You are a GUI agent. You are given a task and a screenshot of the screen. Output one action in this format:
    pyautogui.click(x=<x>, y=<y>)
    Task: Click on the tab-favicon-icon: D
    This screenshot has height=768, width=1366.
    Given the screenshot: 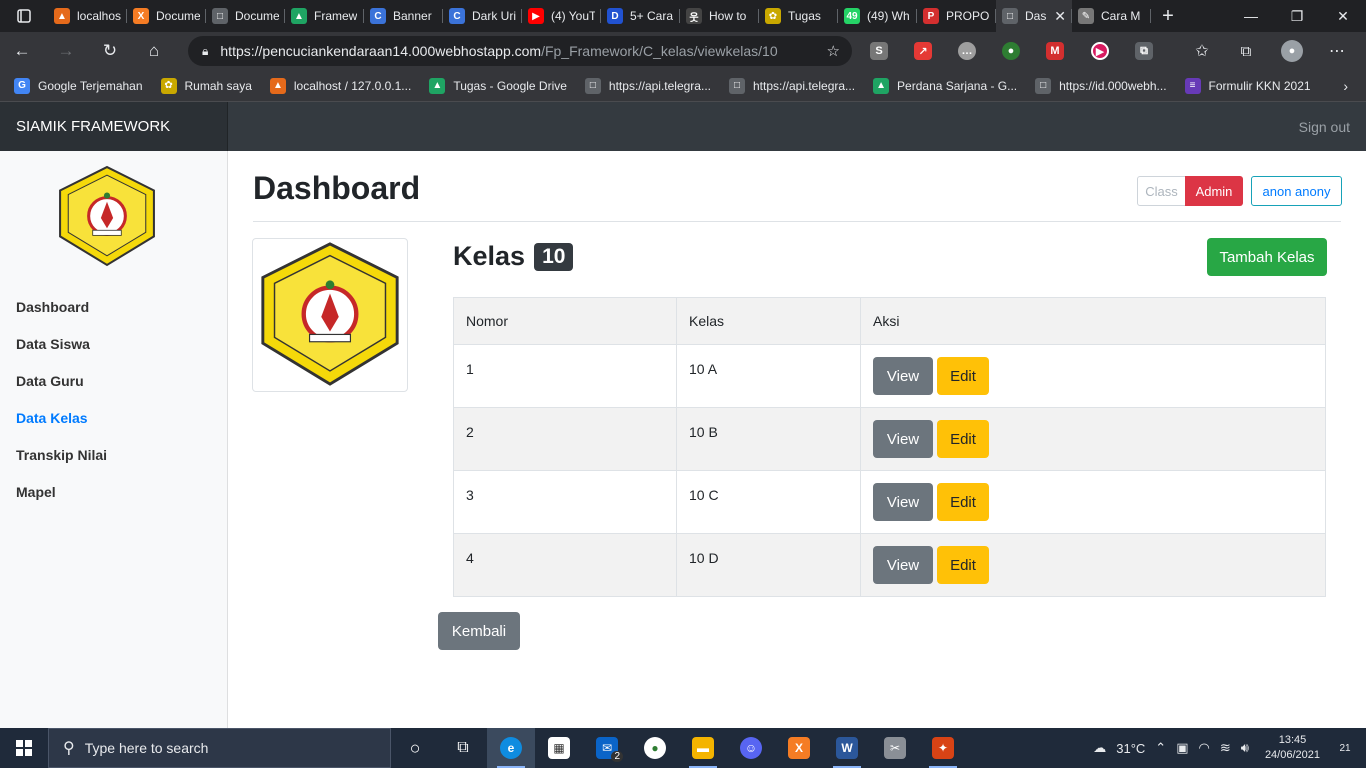 What is the action you would take?
    pyautogui.click(x=615, y=16)
    